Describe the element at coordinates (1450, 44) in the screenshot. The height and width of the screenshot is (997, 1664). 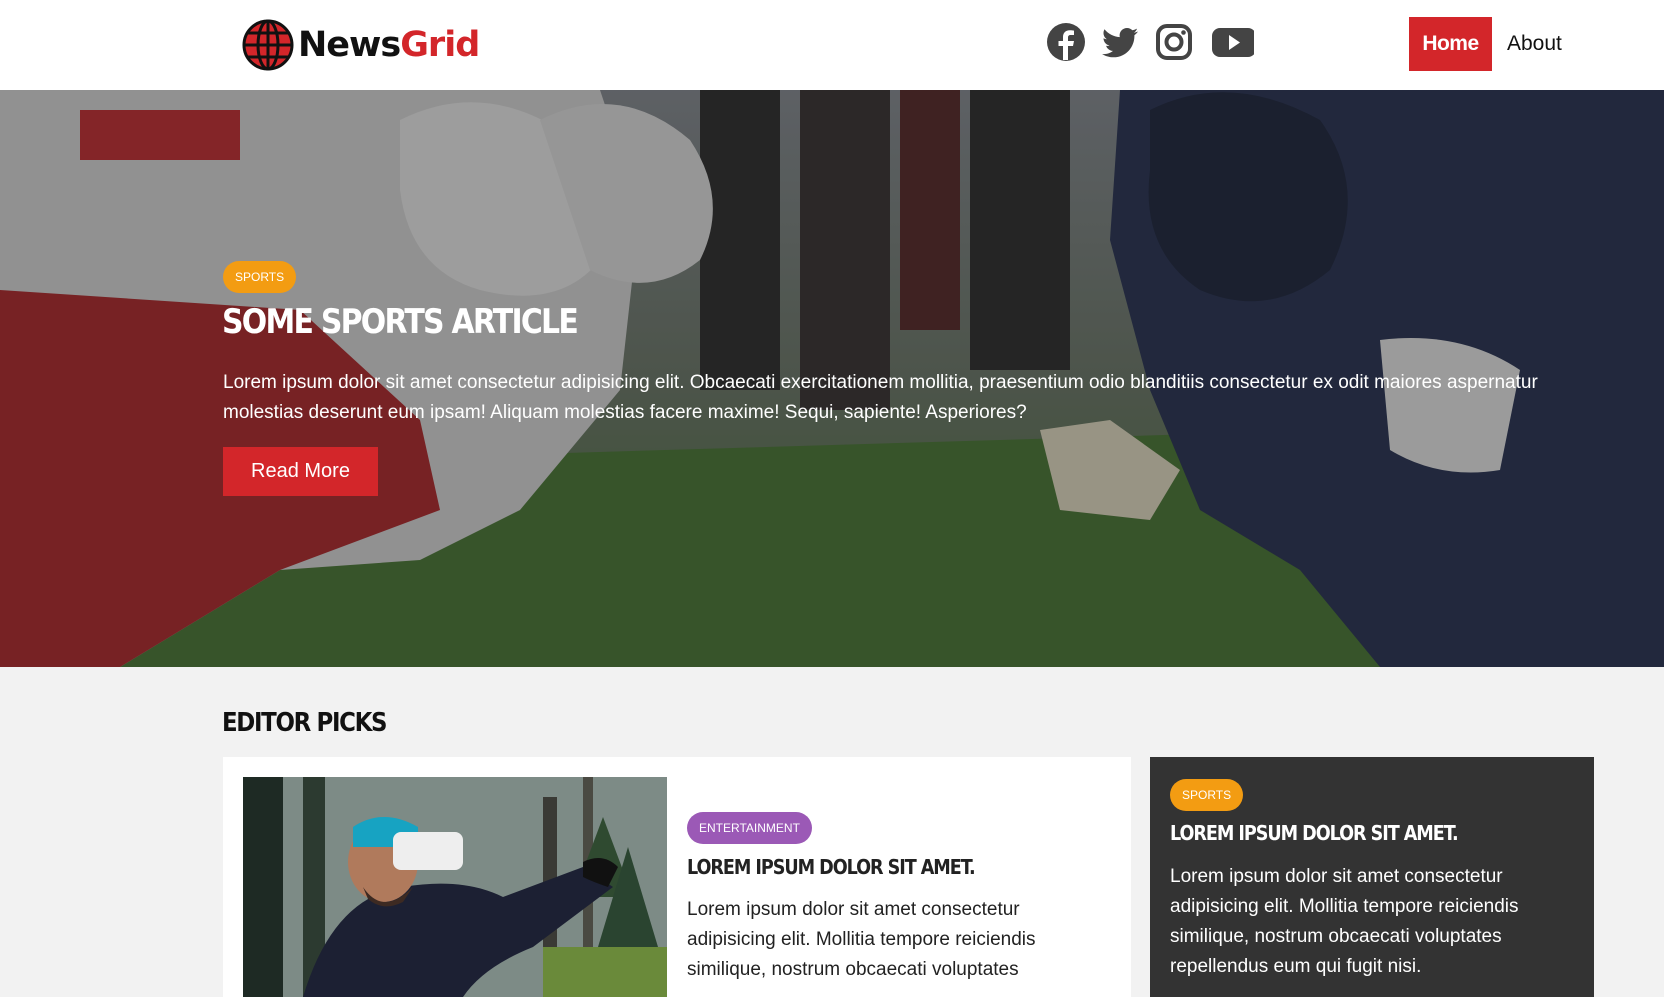
I see `nav-home-link: Home` at that location.